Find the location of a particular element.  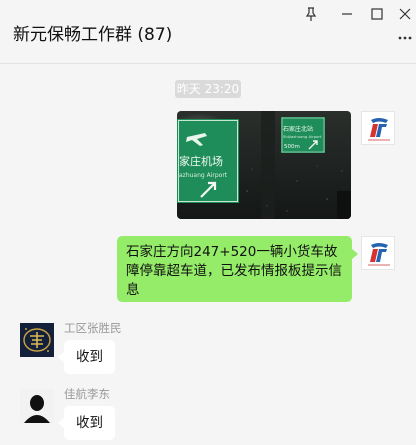

maximize-icon is located at coordinates (377, 14).